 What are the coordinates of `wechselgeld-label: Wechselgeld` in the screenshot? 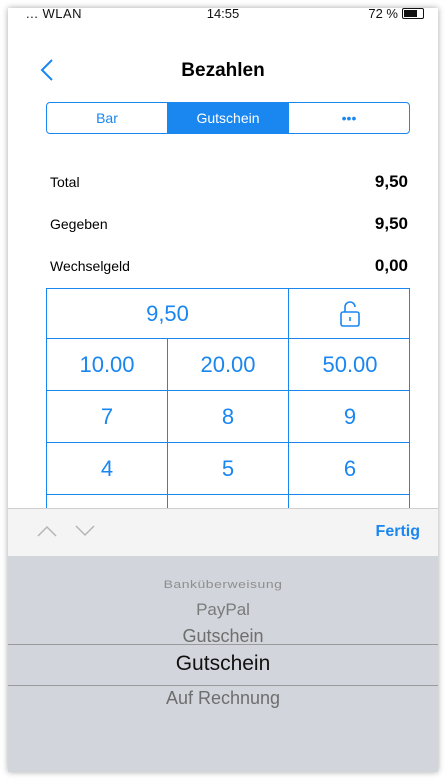 It's located at (90, 266).